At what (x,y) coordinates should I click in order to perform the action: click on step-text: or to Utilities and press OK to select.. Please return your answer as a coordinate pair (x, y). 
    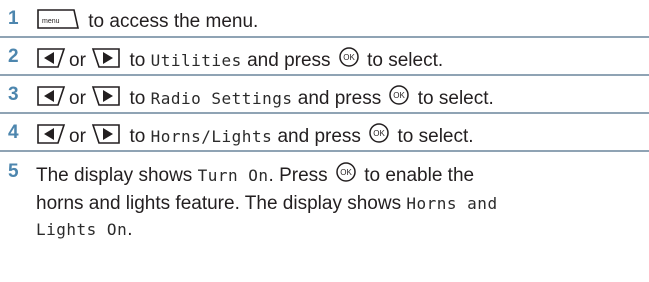
    Looking at the image, I should click on (342, 56).